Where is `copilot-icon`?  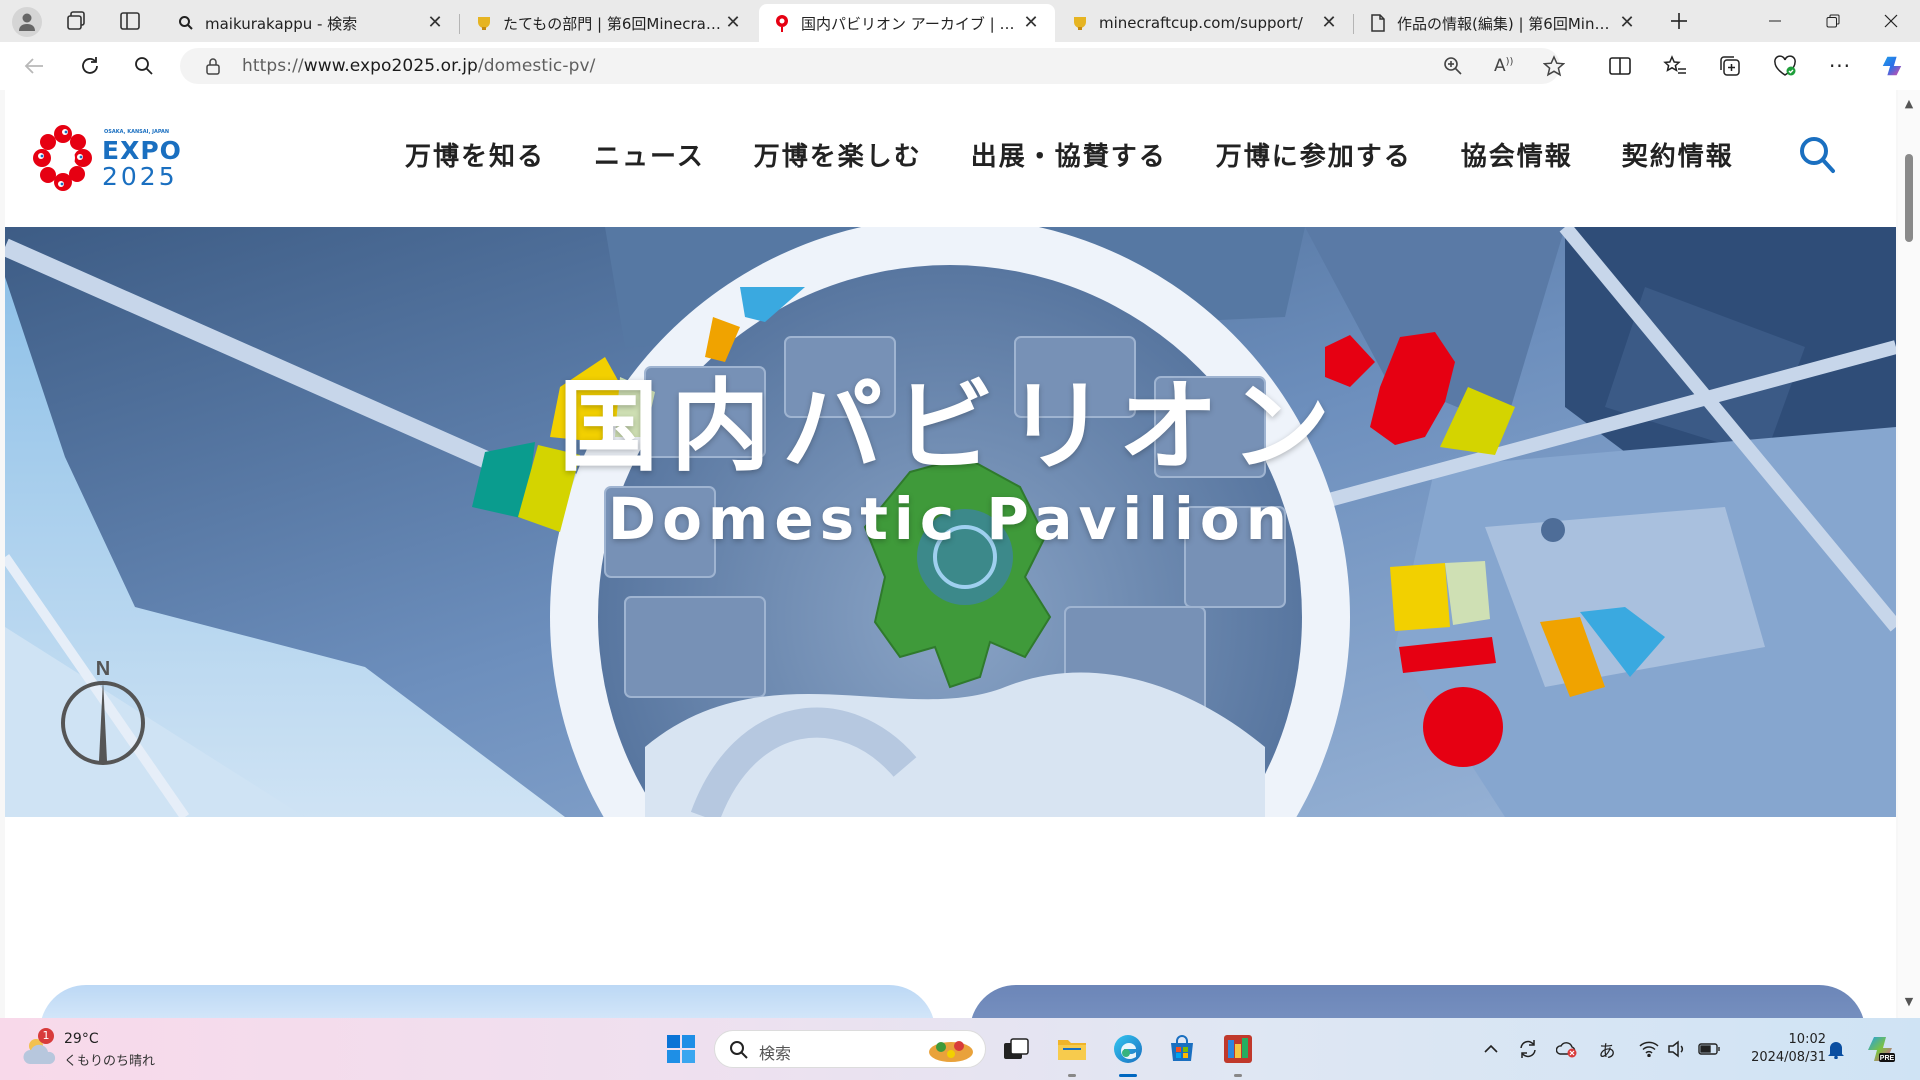
copilot-icon is located at coordinates (1892, 66).